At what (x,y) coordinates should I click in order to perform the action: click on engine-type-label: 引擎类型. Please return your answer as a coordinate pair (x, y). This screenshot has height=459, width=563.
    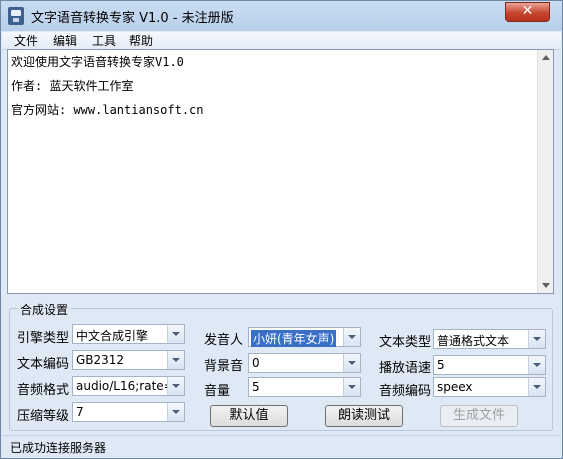
    Looking at the image, I should click on (43, 338).